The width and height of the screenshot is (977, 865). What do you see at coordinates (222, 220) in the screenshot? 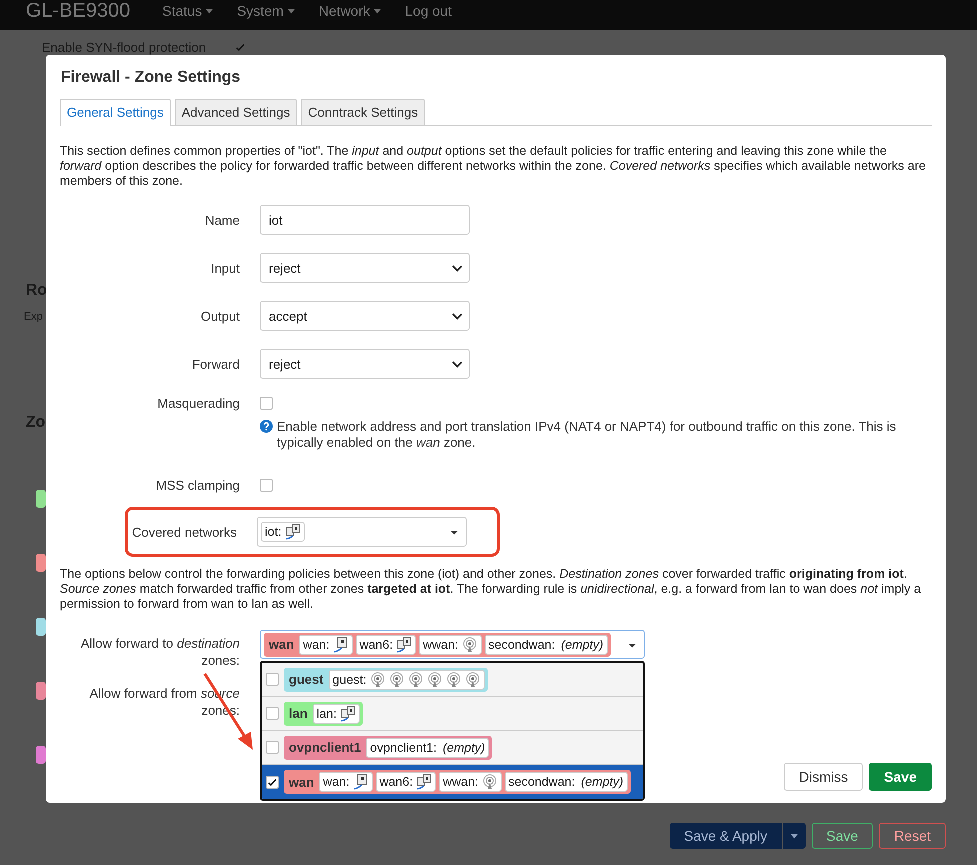
I see `field-label: Name` at bounding box center [222, 220].